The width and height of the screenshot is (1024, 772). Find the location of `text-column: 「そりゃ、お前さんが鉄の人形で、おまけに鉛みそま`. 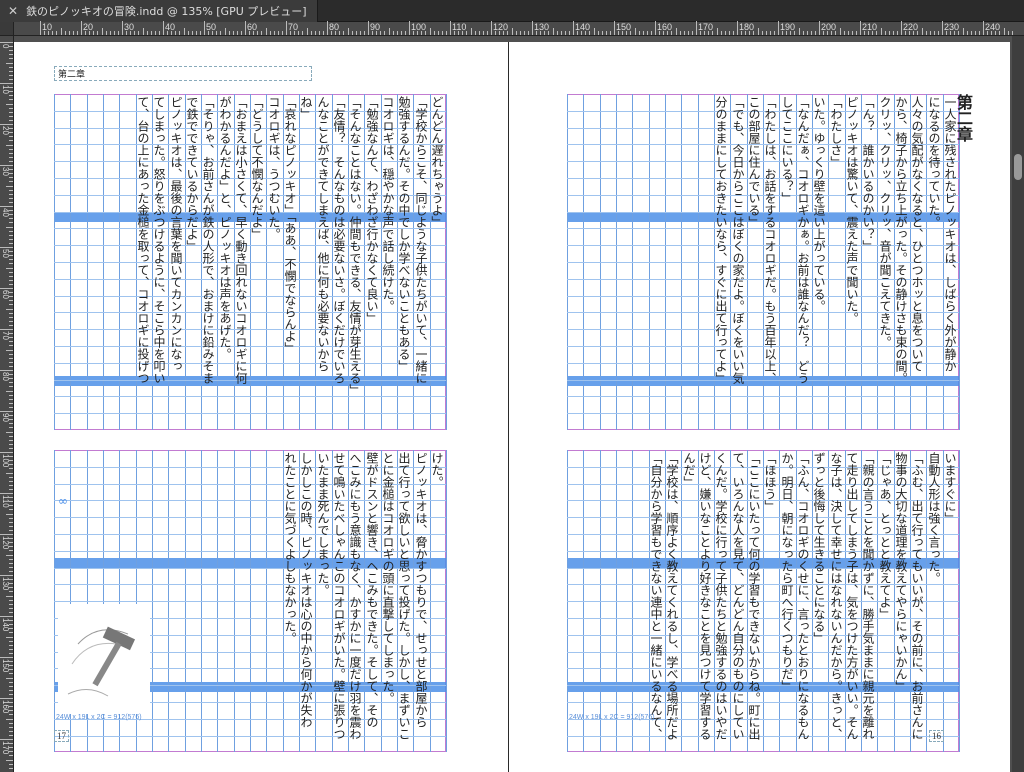

text-column: 「そりゃ、お前さんが鉄の人形で、おまけに鉛みそま is located at coordinates (208, 262).